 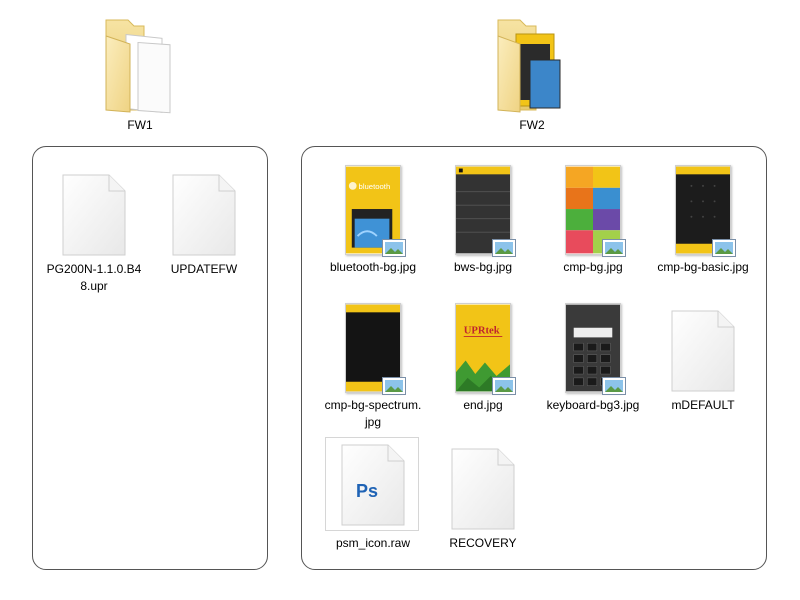 What do you see at coordinates (375, 186) in the screenshot?
I see `thumb-bluetooth-text: bluetooth` at bounding box center [375, 186].